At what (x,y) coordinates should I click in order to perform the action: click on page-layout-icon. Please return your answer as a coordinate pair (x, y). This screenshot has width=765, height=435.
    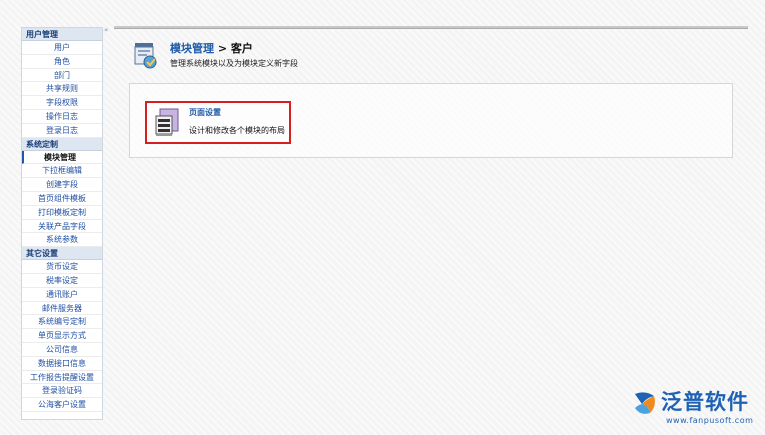
    Looking at the image, I should click on (167, 122).